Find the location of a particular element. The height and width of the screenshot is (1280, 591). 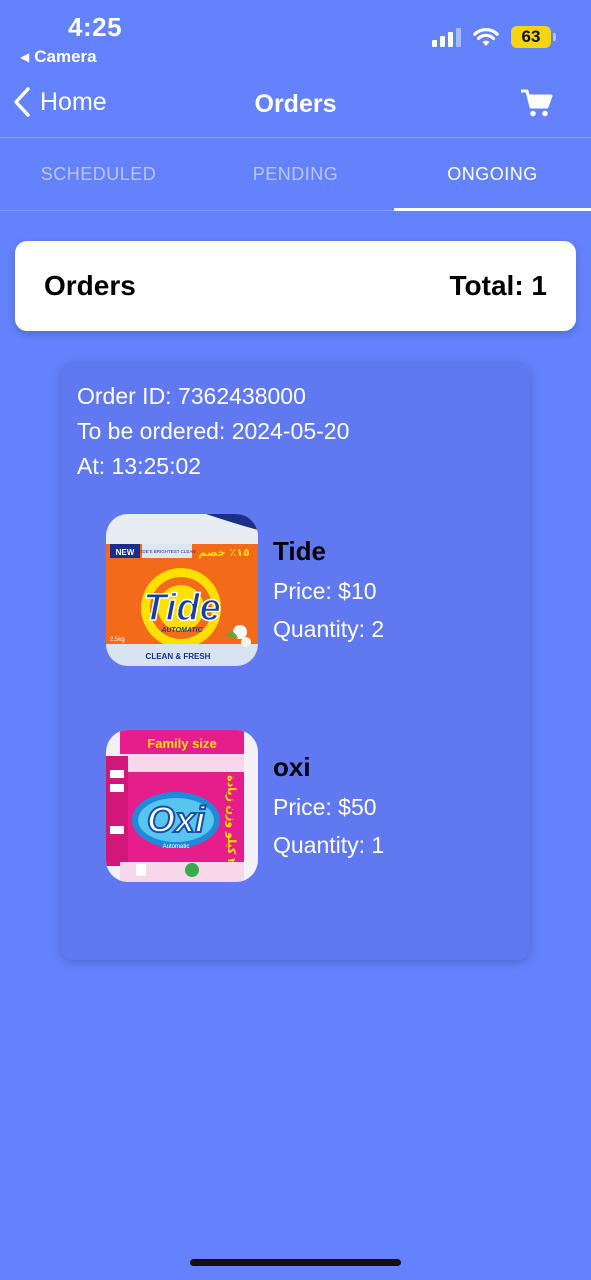

oxi-sub: Automatic is located at coordinates (176, 847).